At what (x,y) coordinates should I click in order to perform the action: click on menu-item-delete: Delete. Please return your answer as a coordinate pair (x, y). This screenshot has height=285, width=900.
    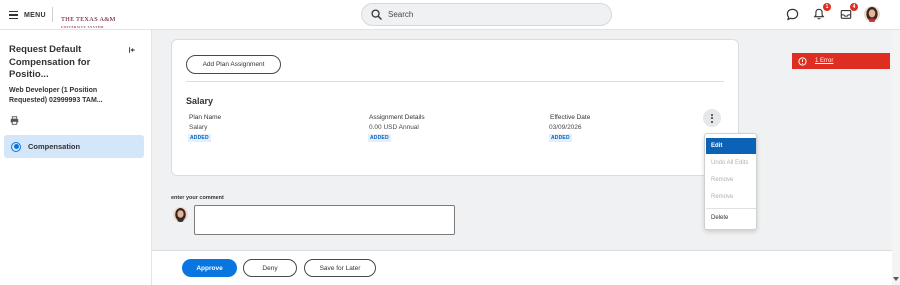
    Looking at the image, I should click on (731, 218).